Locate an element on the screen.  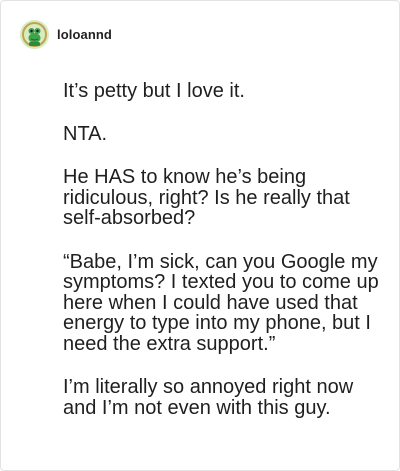
post-paragraph-1: It’s petty but I love it. is located at coordinates (154, 91).